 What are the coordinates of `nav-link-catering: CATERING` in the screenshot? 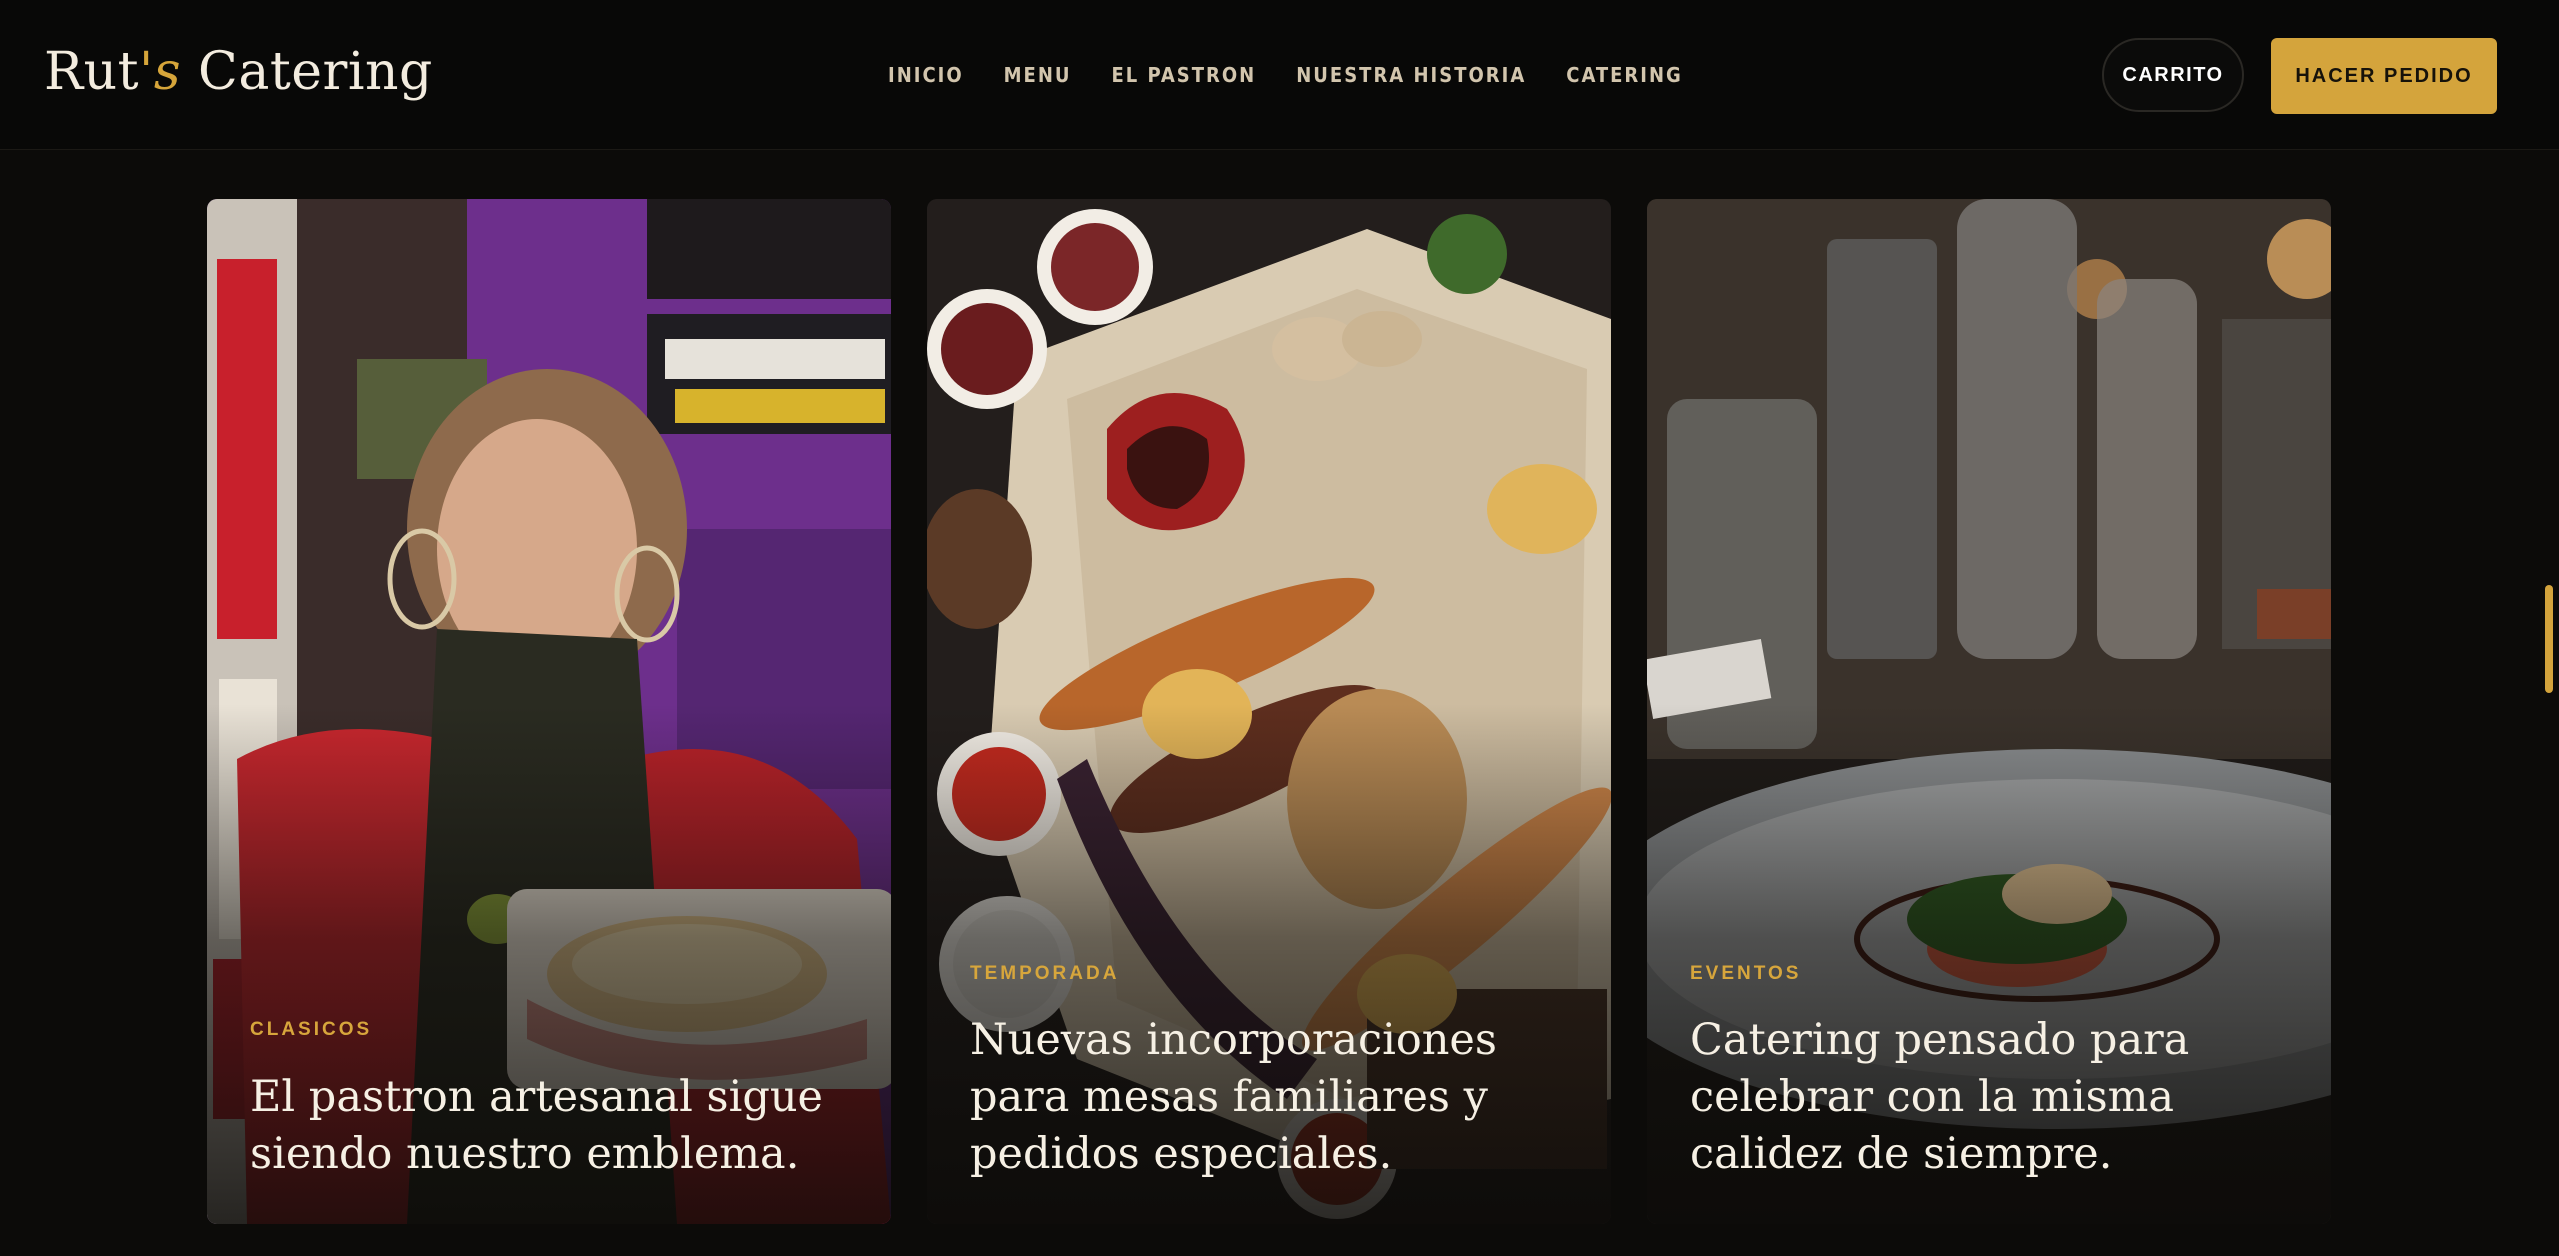 It's located at (1624, 75).